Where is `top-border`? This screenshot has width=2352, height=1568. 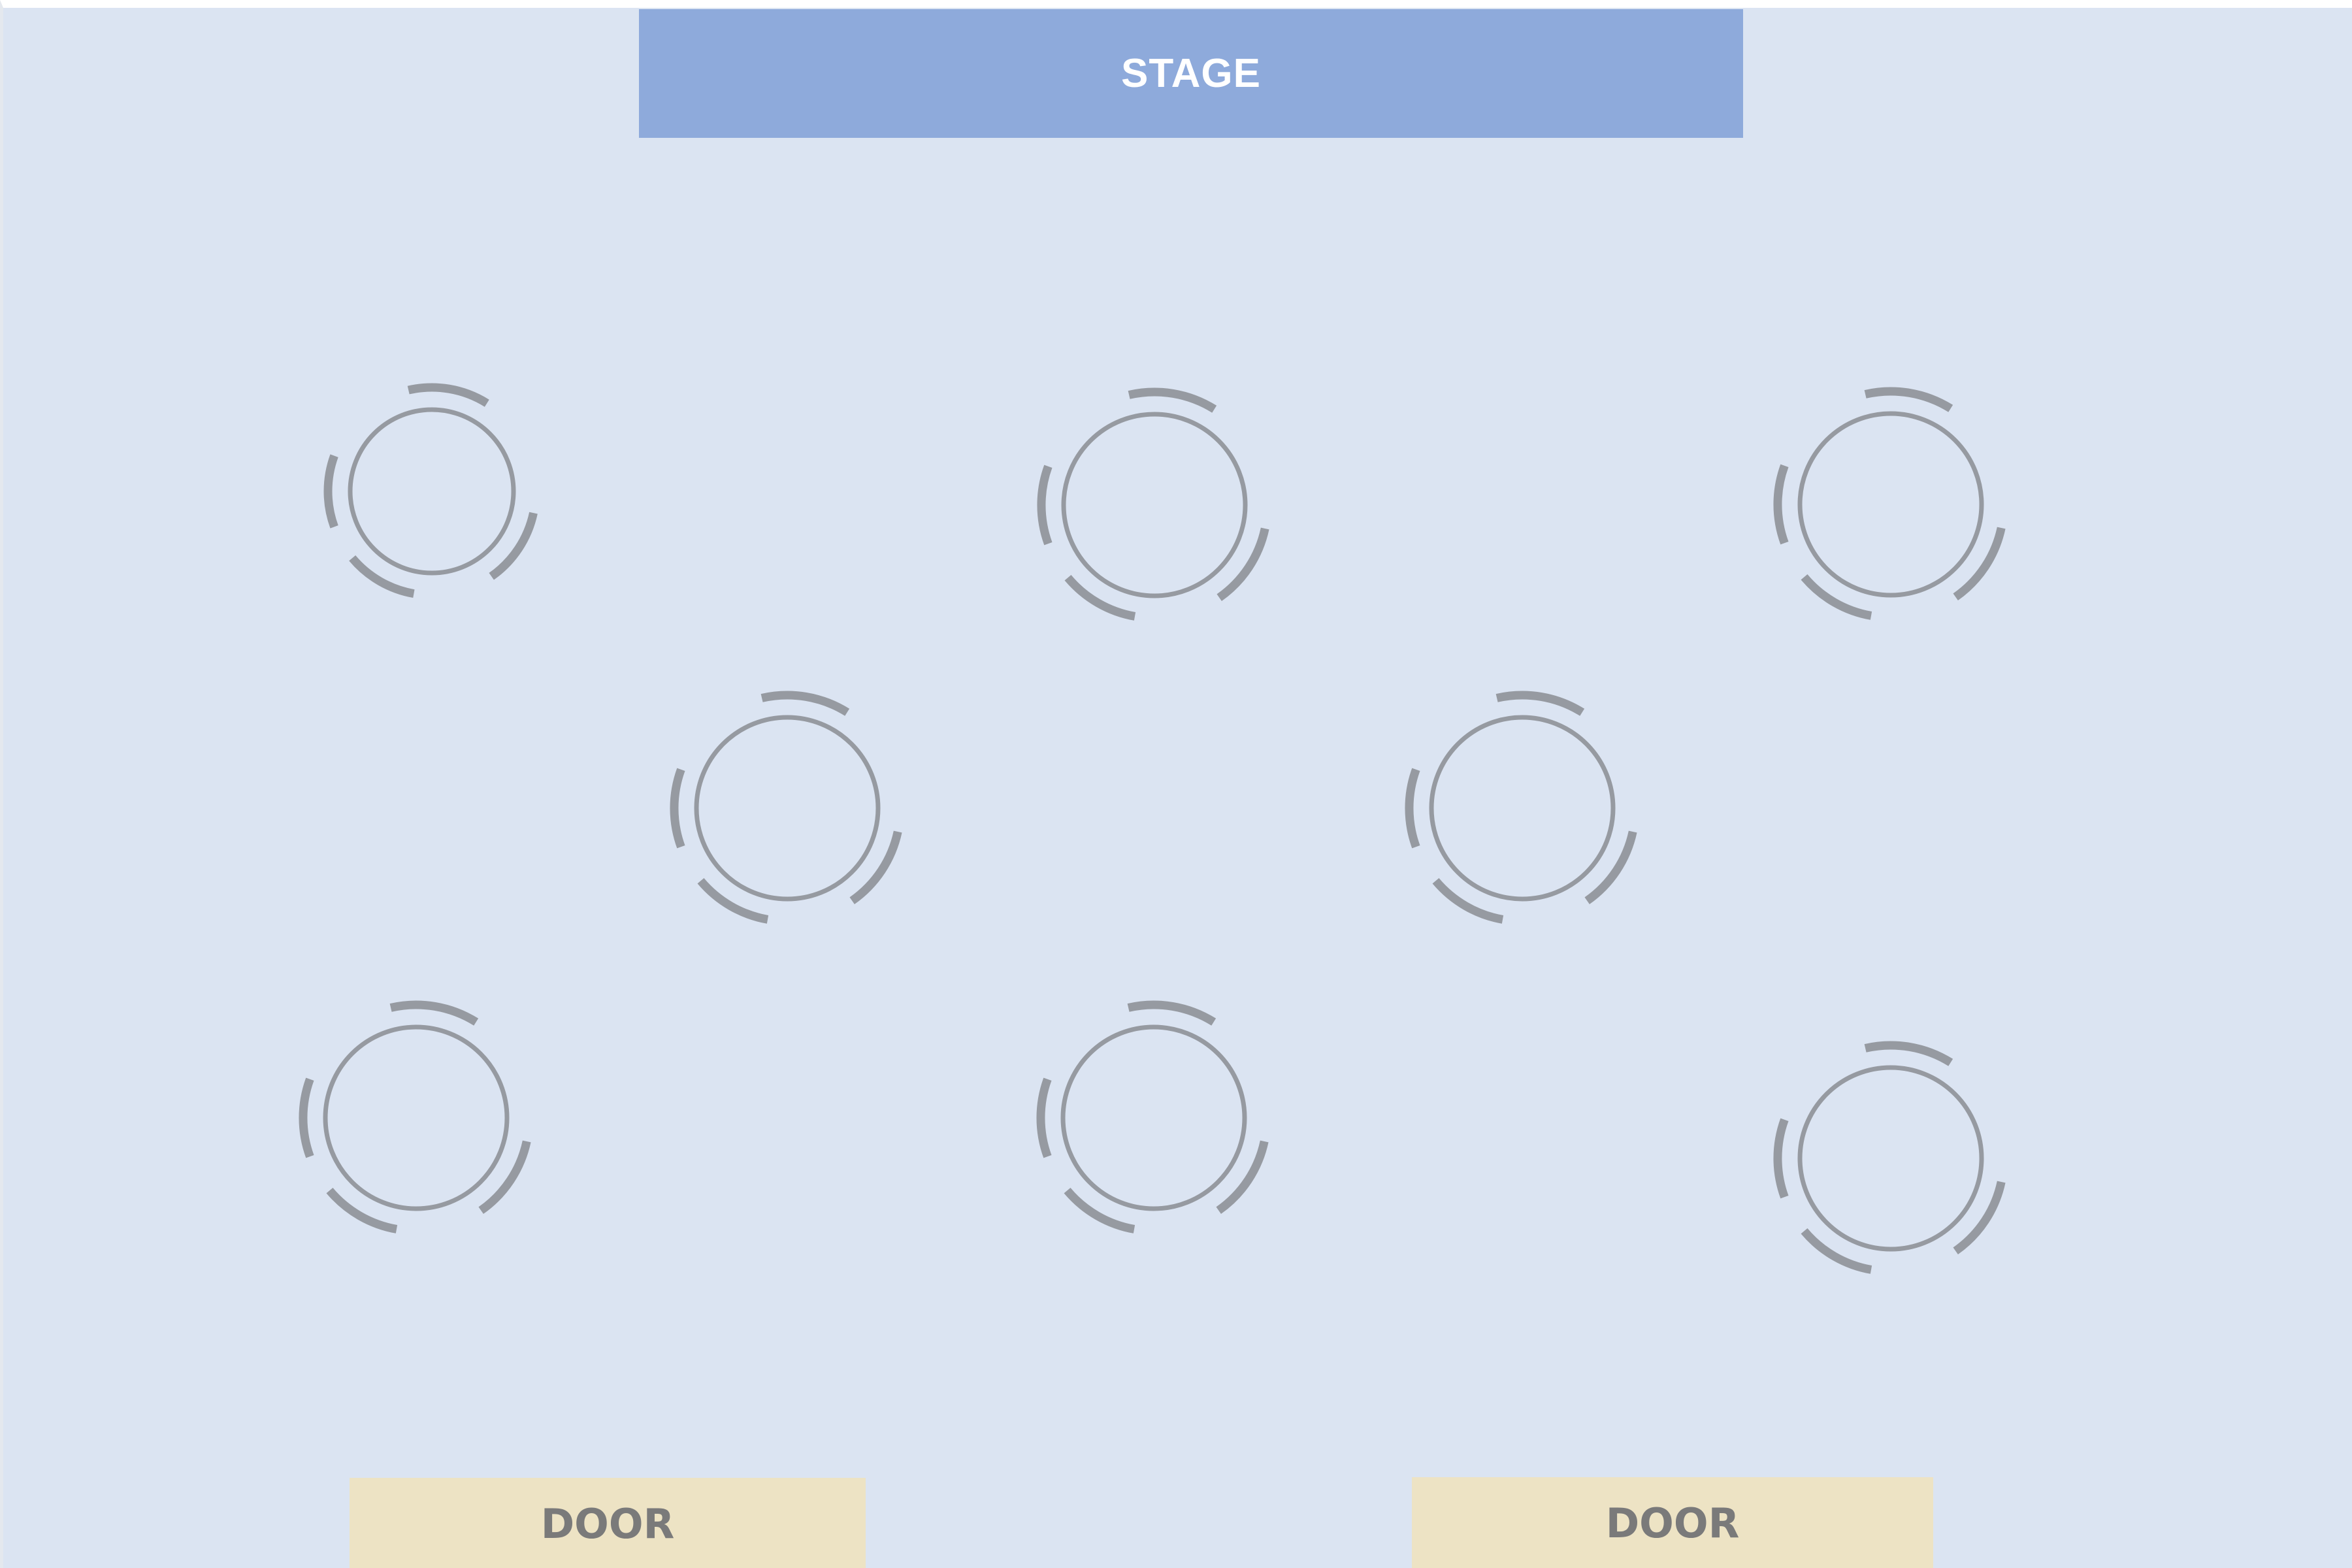 top-border is located at coordinates (1177, 1).